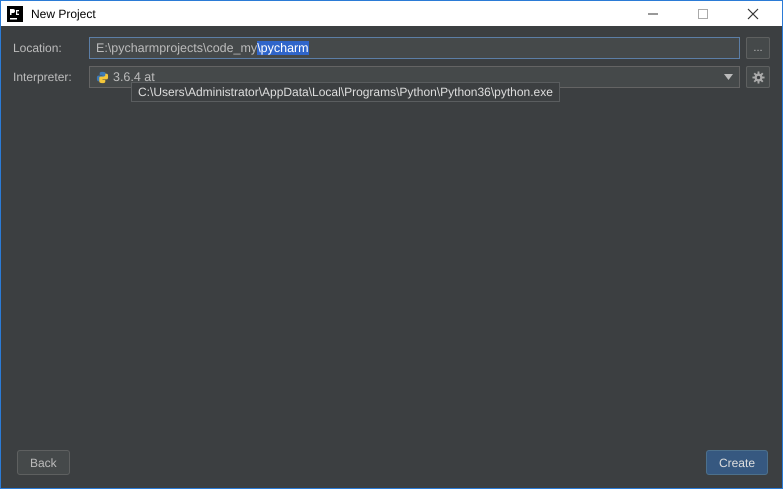 This screenshot has height=489, width=783. I want to click on location-label: Location:, so click(38, 48).